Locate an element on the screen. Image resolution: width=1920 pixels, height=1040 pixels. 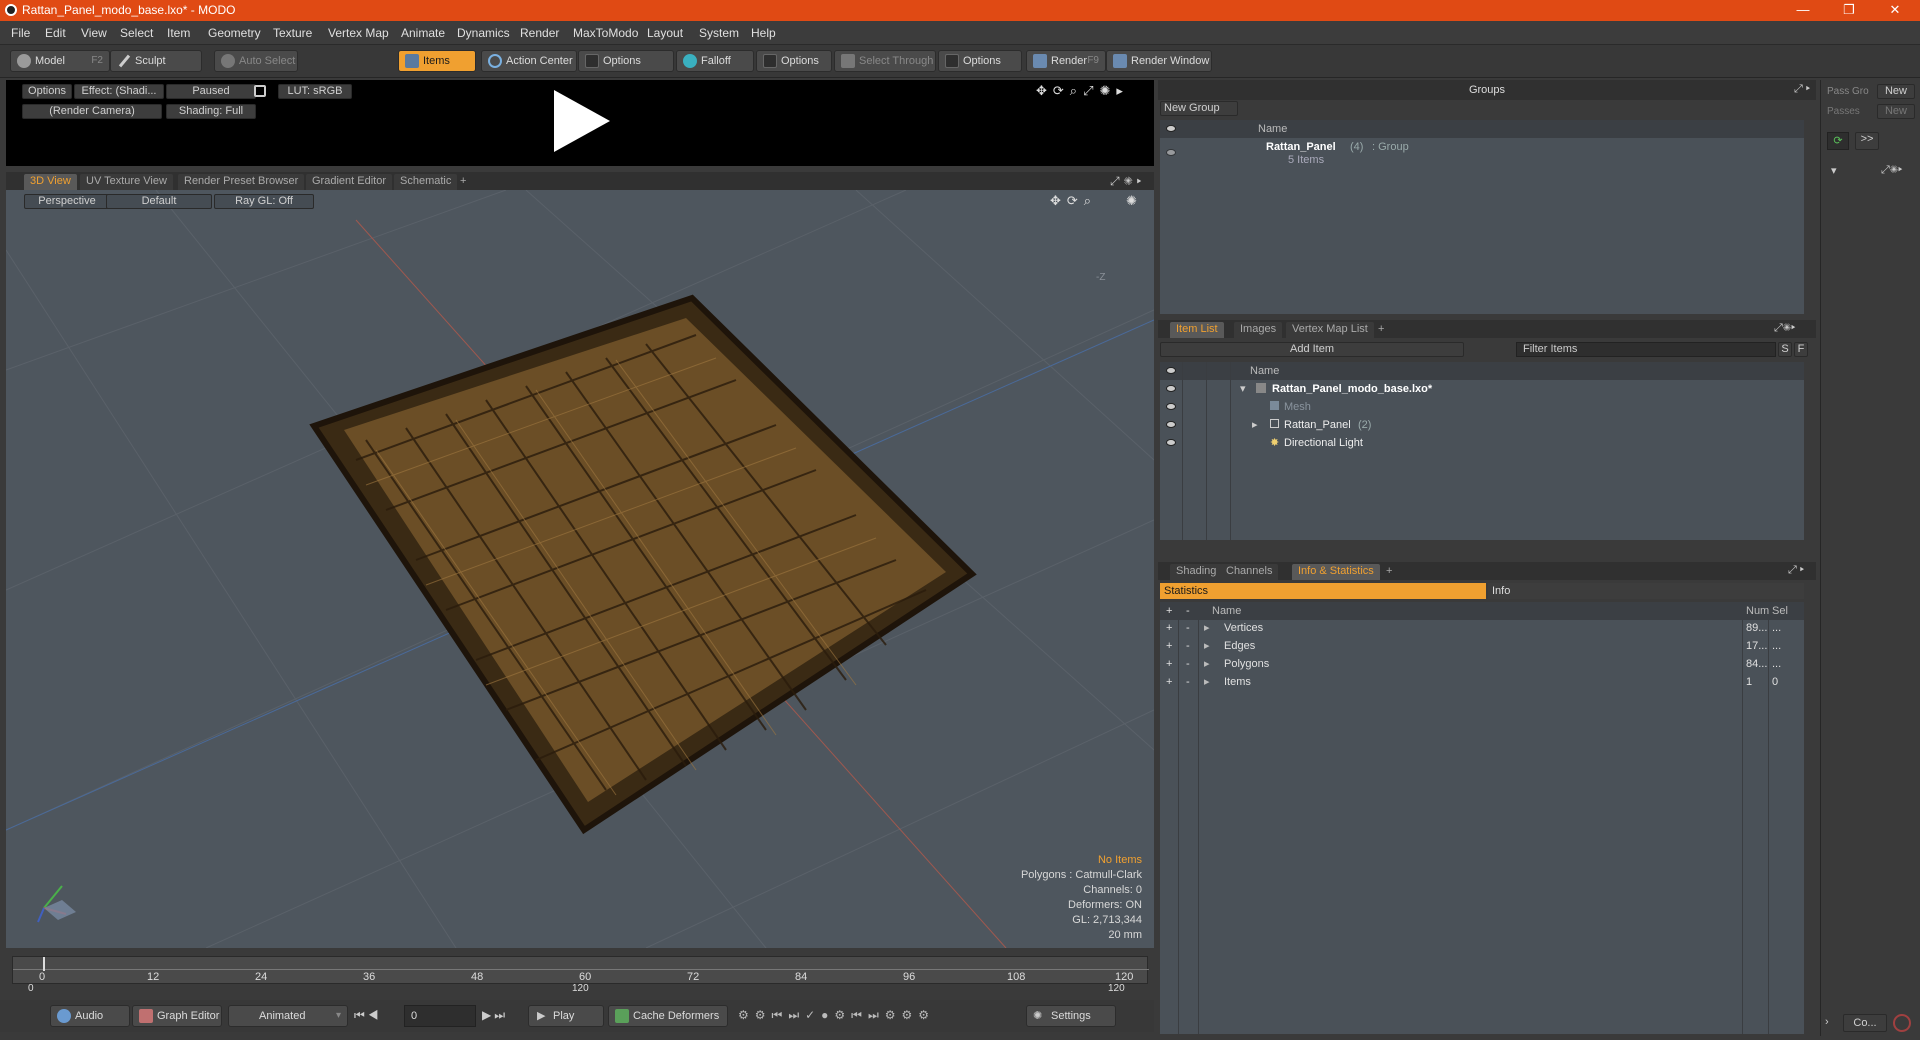
groups-expand-icon: ⤢ ▸ is located at coordinates (1802, 89).